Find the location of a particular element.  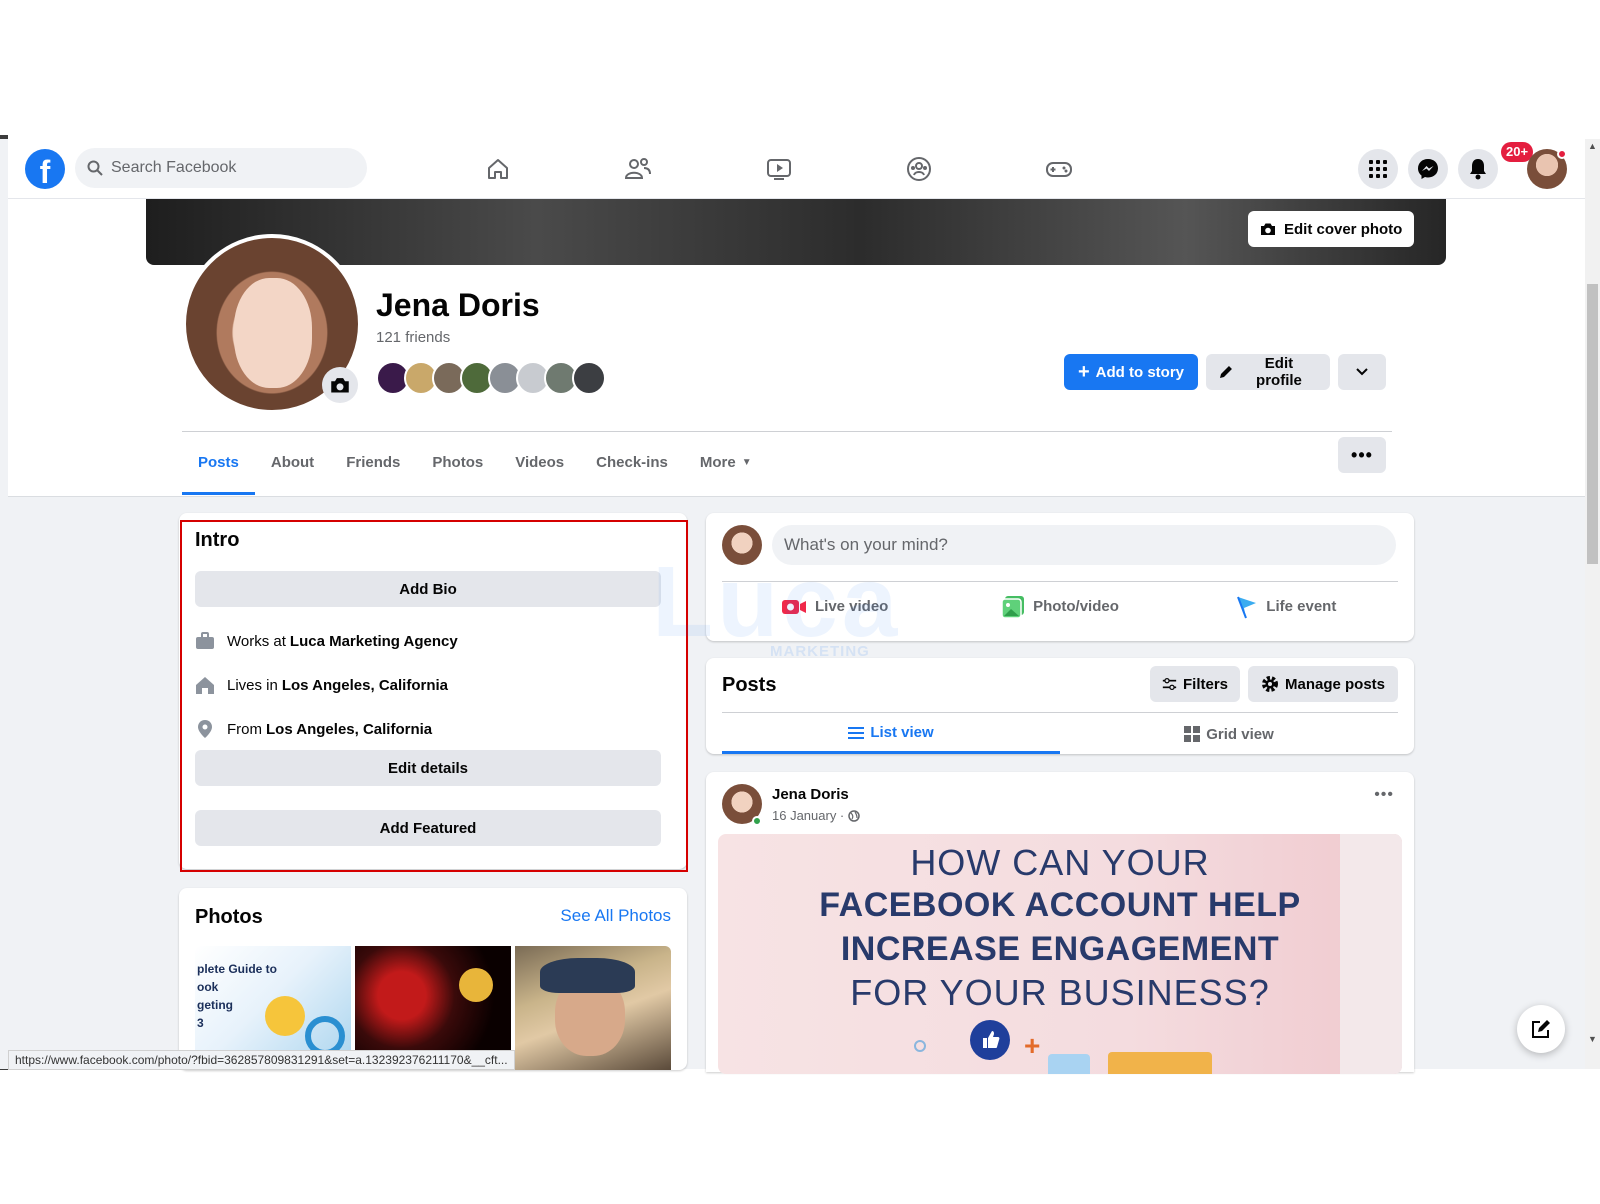

grid-icon is located at coordinates (1192, 734).